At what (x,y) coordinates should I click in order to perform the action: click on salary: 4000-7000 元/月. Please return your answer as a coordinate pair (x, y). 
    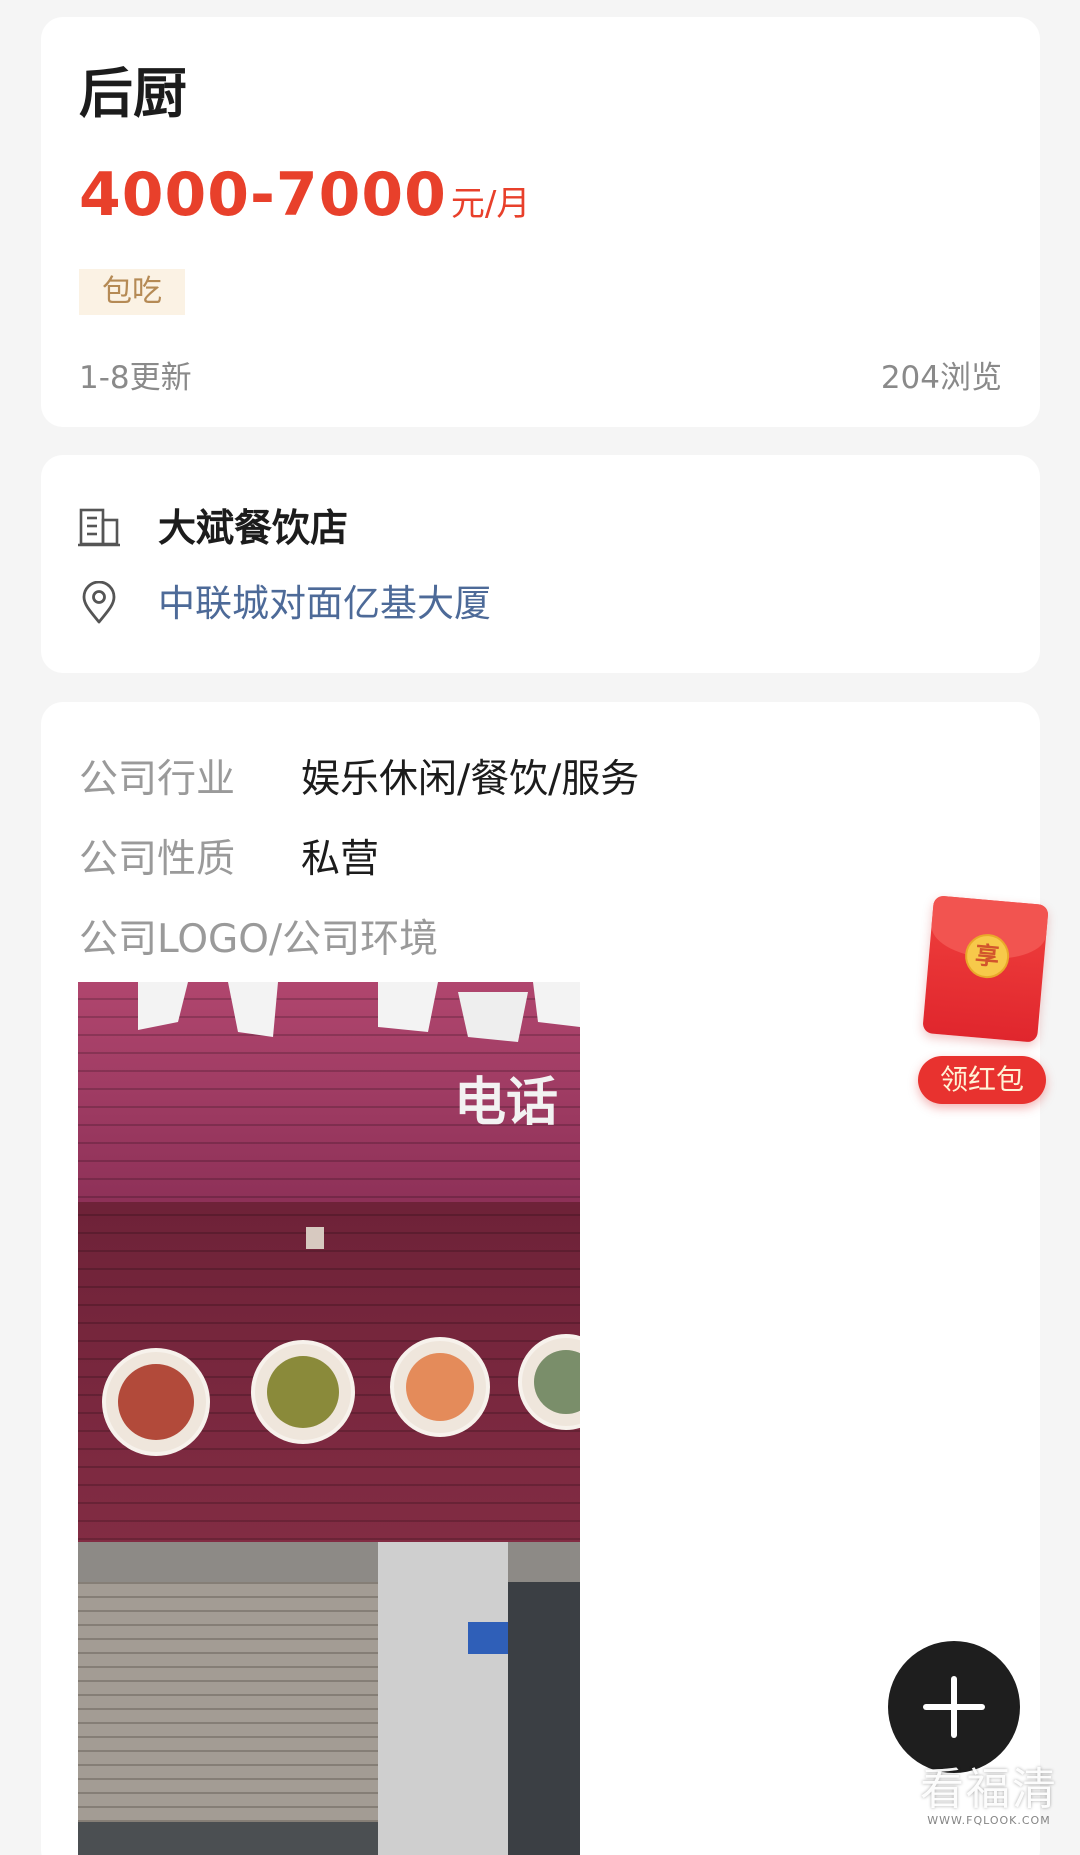
    Looking at the image, I should click on (304, 195).